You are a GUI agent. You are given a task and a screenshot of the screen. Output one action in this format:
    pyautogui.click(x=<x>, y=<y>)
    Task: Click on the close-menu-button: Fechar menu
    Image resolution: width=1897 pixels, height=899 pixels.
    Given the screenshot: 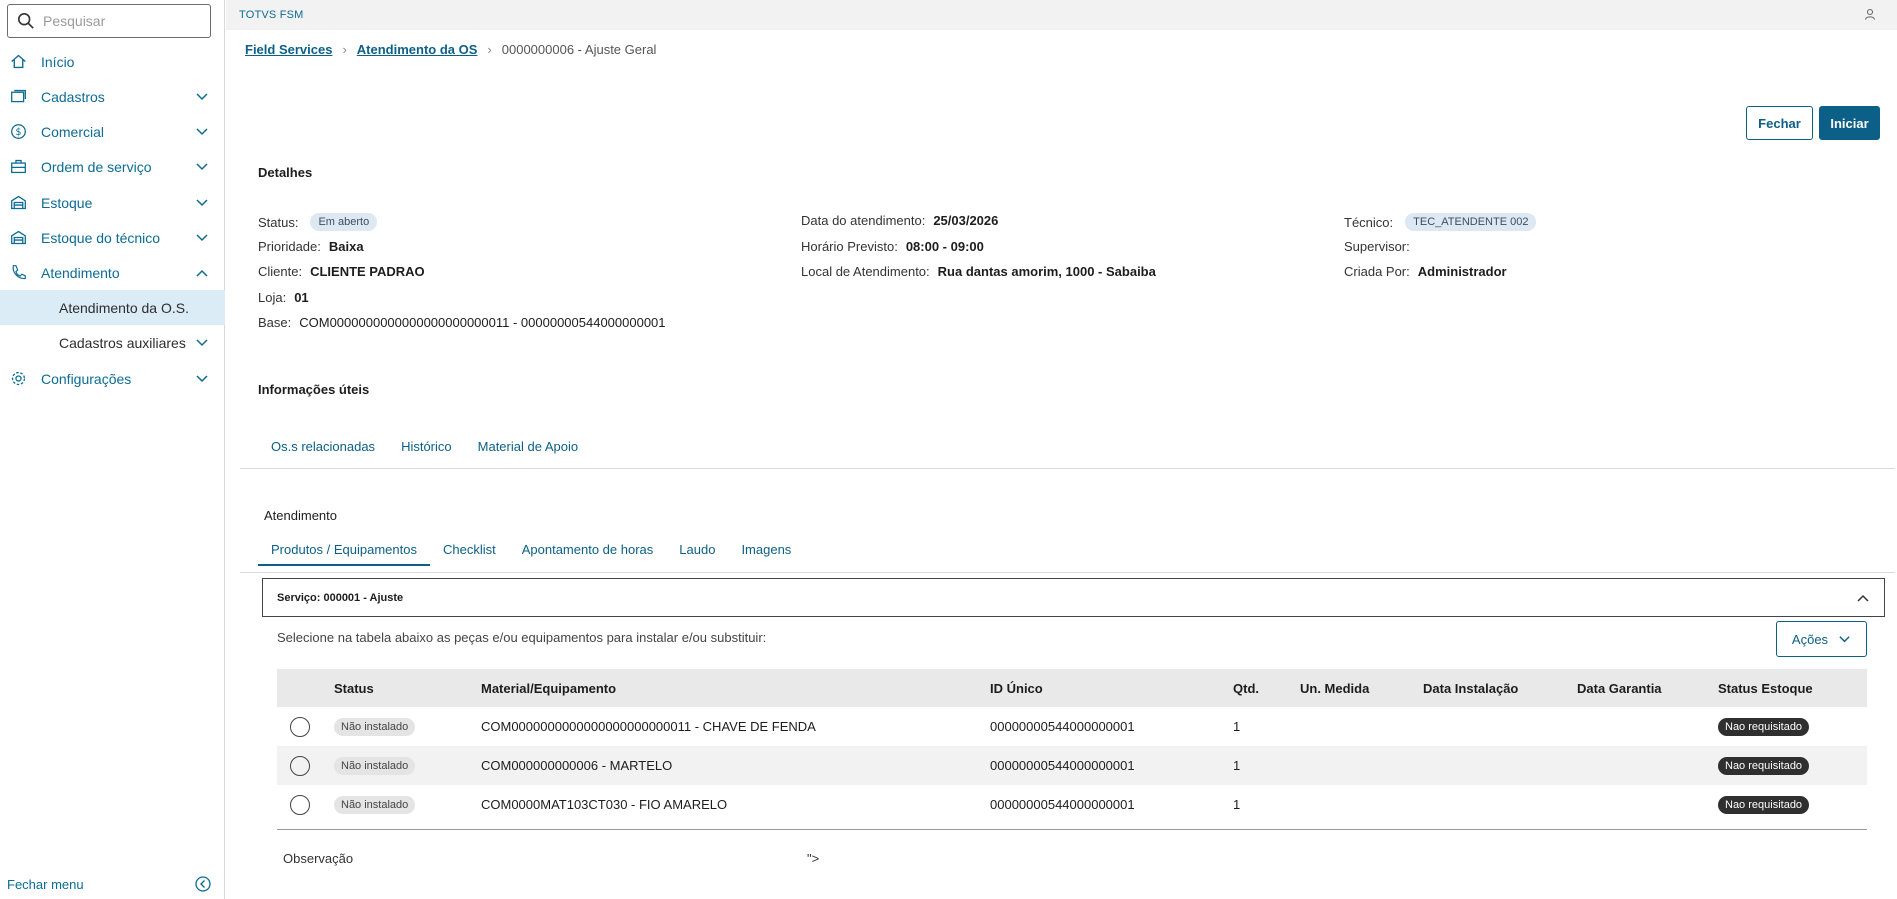 What is the action you would take?
    pyautogui.click(x=112, y=884)
    